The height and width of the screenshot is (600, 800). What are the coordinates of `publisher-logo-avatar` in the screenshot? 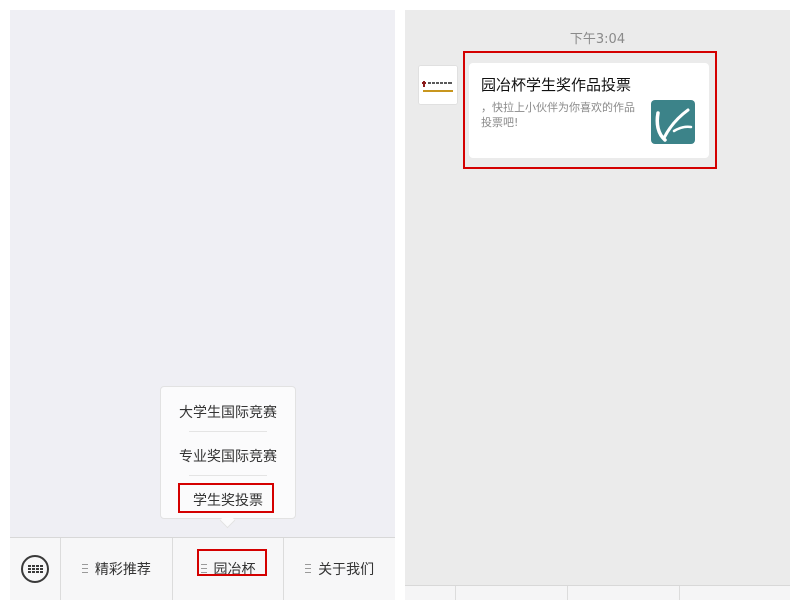 It's located at (438, 85).